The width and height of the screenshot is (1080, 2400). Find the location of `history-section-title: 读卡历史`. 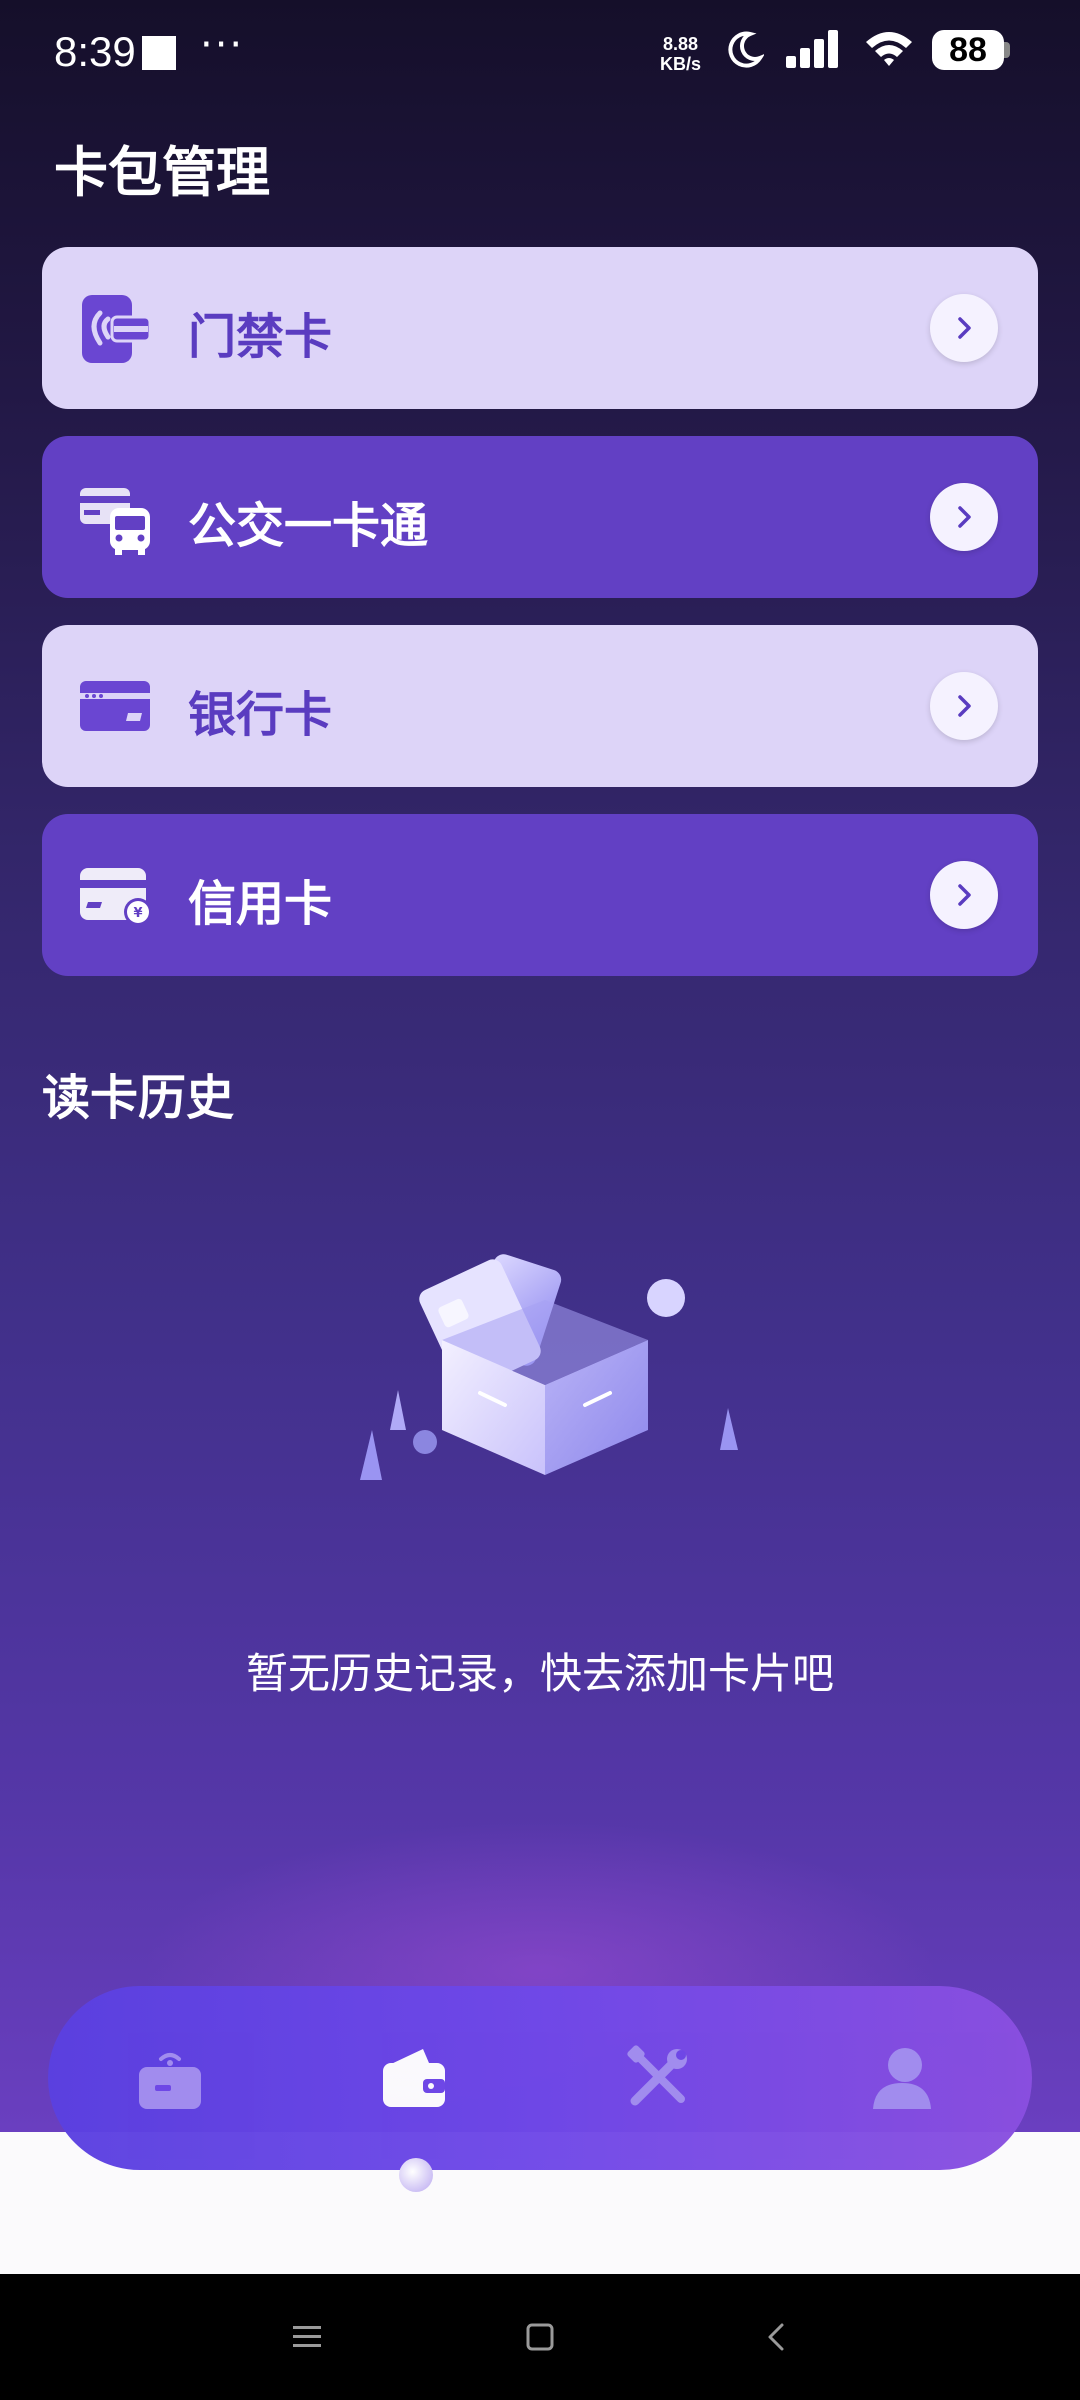

history-section-title: 读卡历史 is located at coordinates (138, 1098).